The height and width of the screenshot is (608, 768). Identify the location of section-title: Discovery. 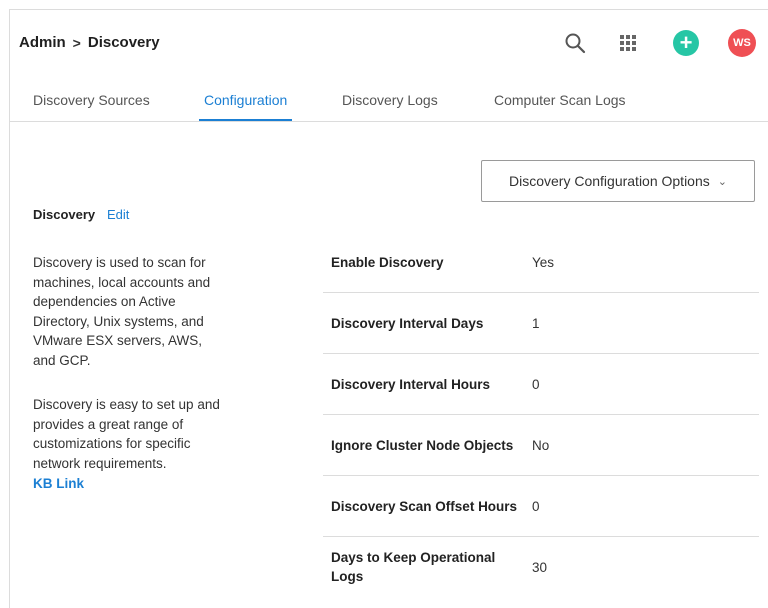
(64, 214).